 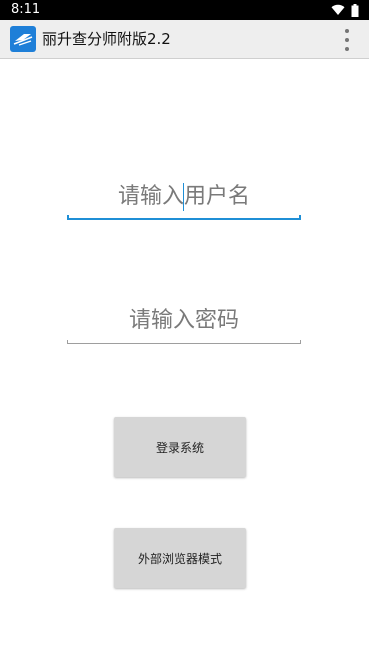 What do you see at coordinates (23, 39) in the screenshot?
I see `app-logo-icon` at bounding box center [23, 39].